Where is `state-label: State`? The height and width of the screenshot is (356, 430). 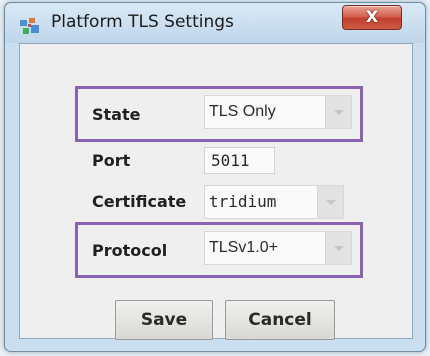
state-label: State is located at coordinates (116, 114).